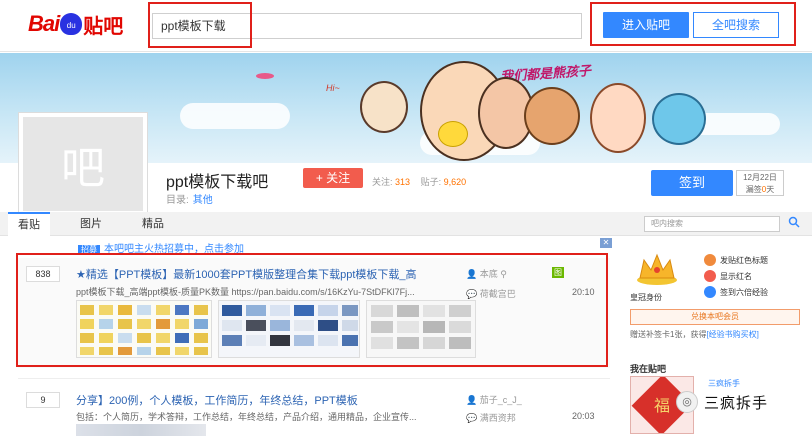 The width and height of the screenshot is (812, 436). I want to click on gift-link: [经验书购买权], so click(732, 334).